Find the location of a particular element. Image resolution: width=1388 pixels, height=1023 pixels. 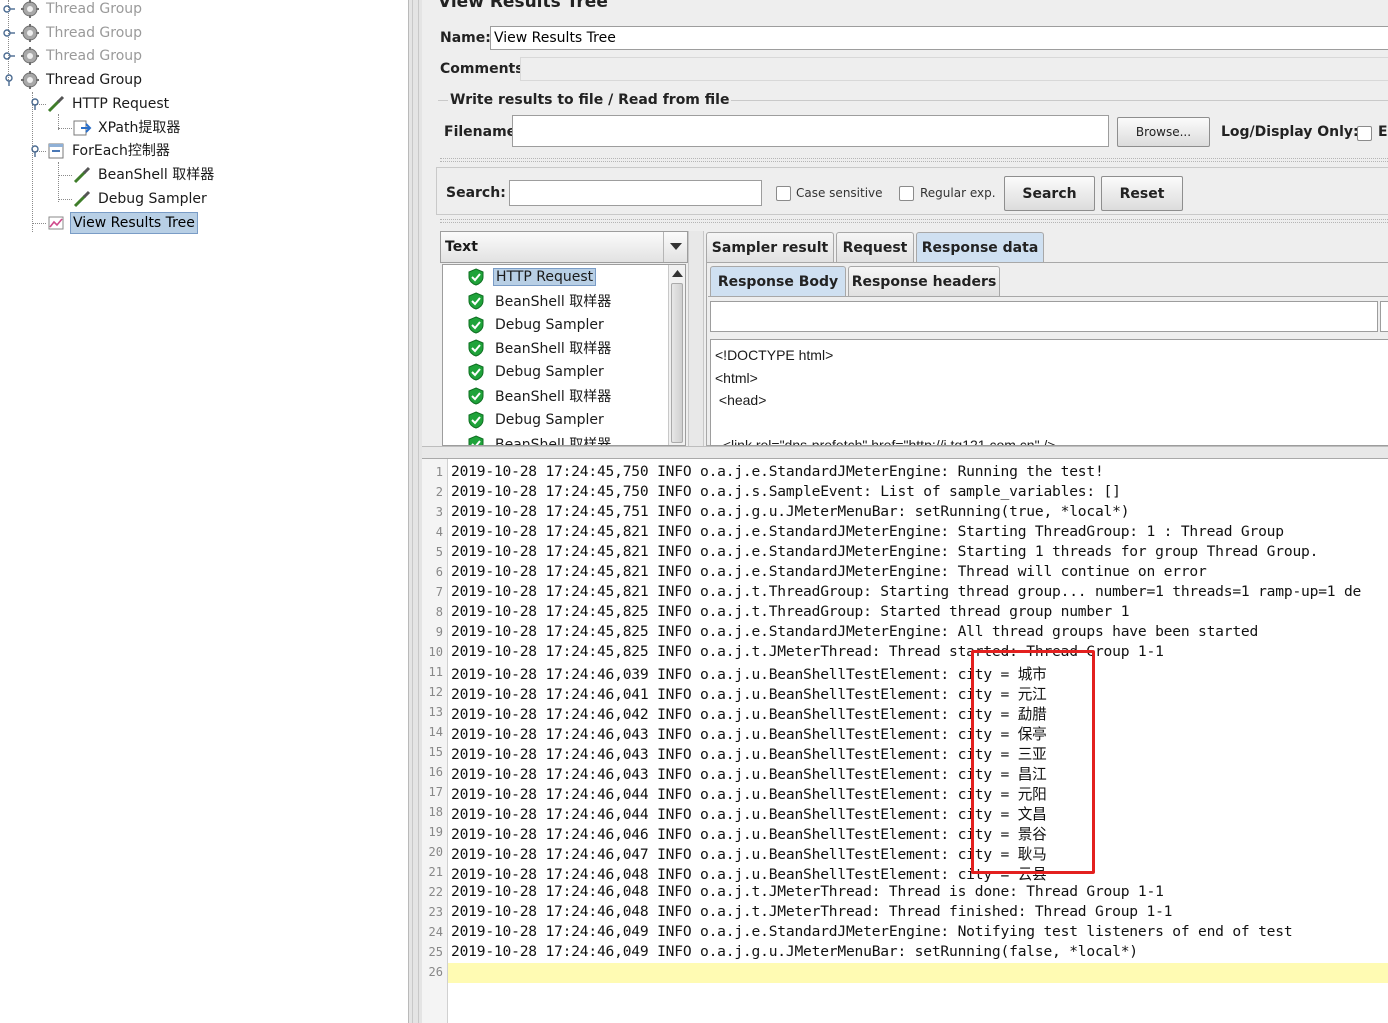

log-display-only-label: Log/Display Only: is located at coordinates (1290, 132).